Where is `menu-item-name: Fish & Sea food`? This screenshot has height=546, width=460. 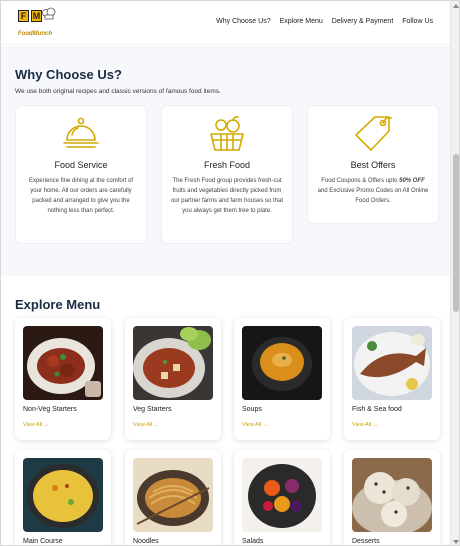 menu-item-name: Fish & Sea food is located at coordinates (377, 409).